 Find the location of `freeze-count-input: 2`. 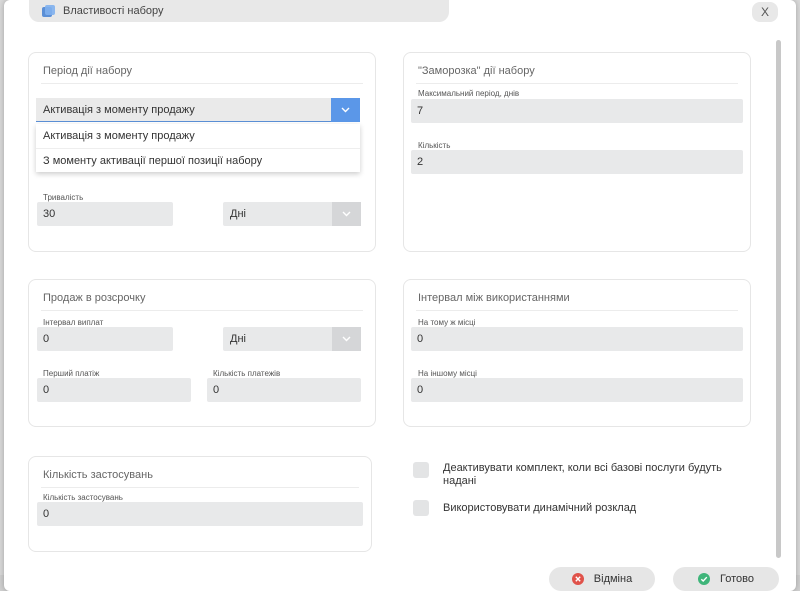

freeze-count-input: 2 is located at coordinates (577, 162).